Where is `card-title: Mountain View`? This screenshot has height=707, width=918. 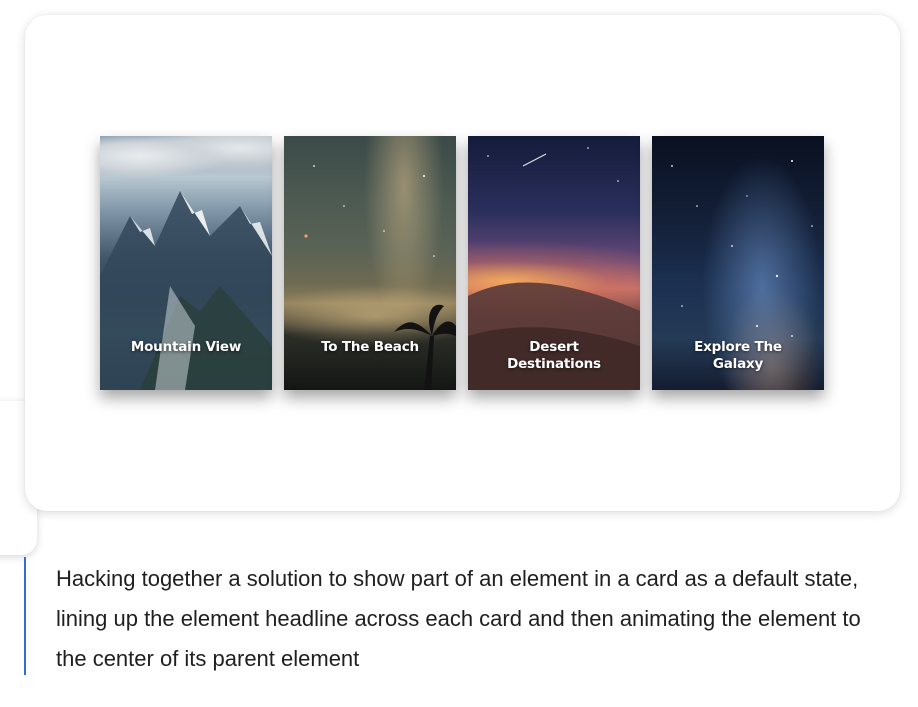
card-title: Mountain View is located at coordinates (186, 347).